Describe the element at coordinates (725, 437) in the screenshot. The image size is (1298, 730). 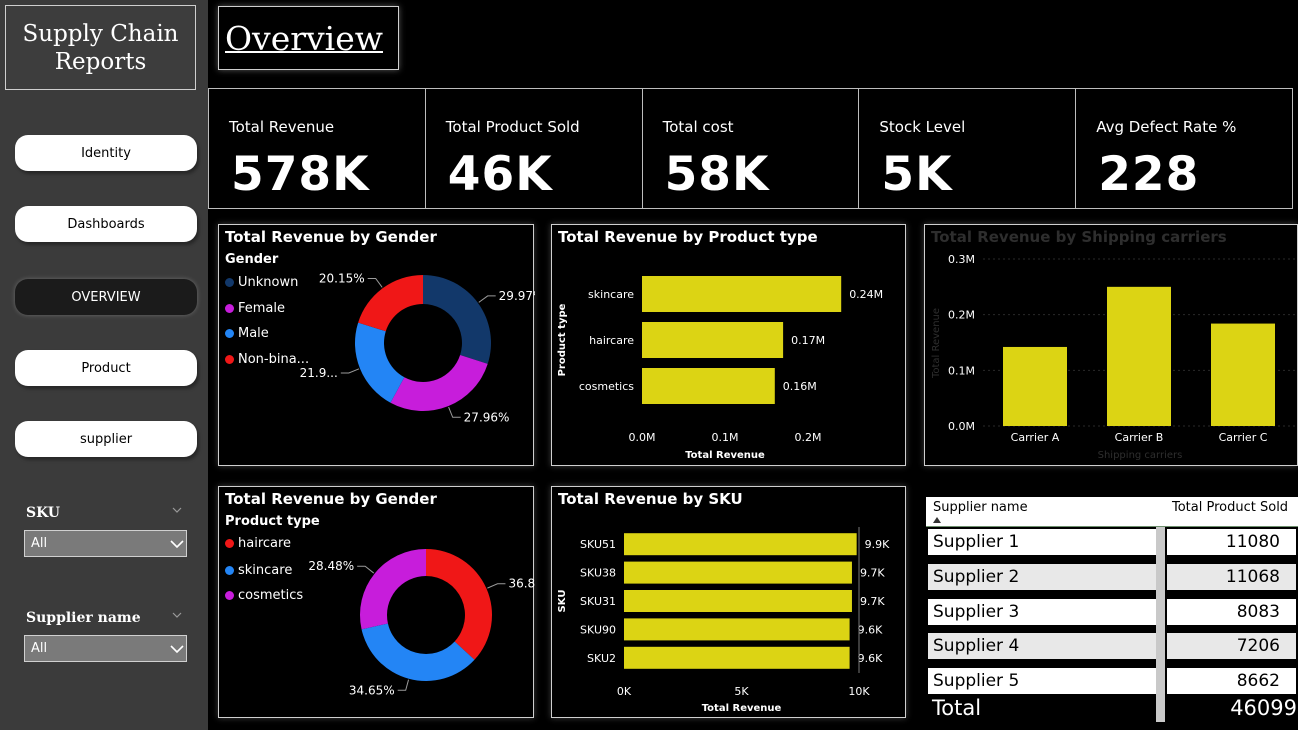
I see `tick-label: 0.1M` at that location.